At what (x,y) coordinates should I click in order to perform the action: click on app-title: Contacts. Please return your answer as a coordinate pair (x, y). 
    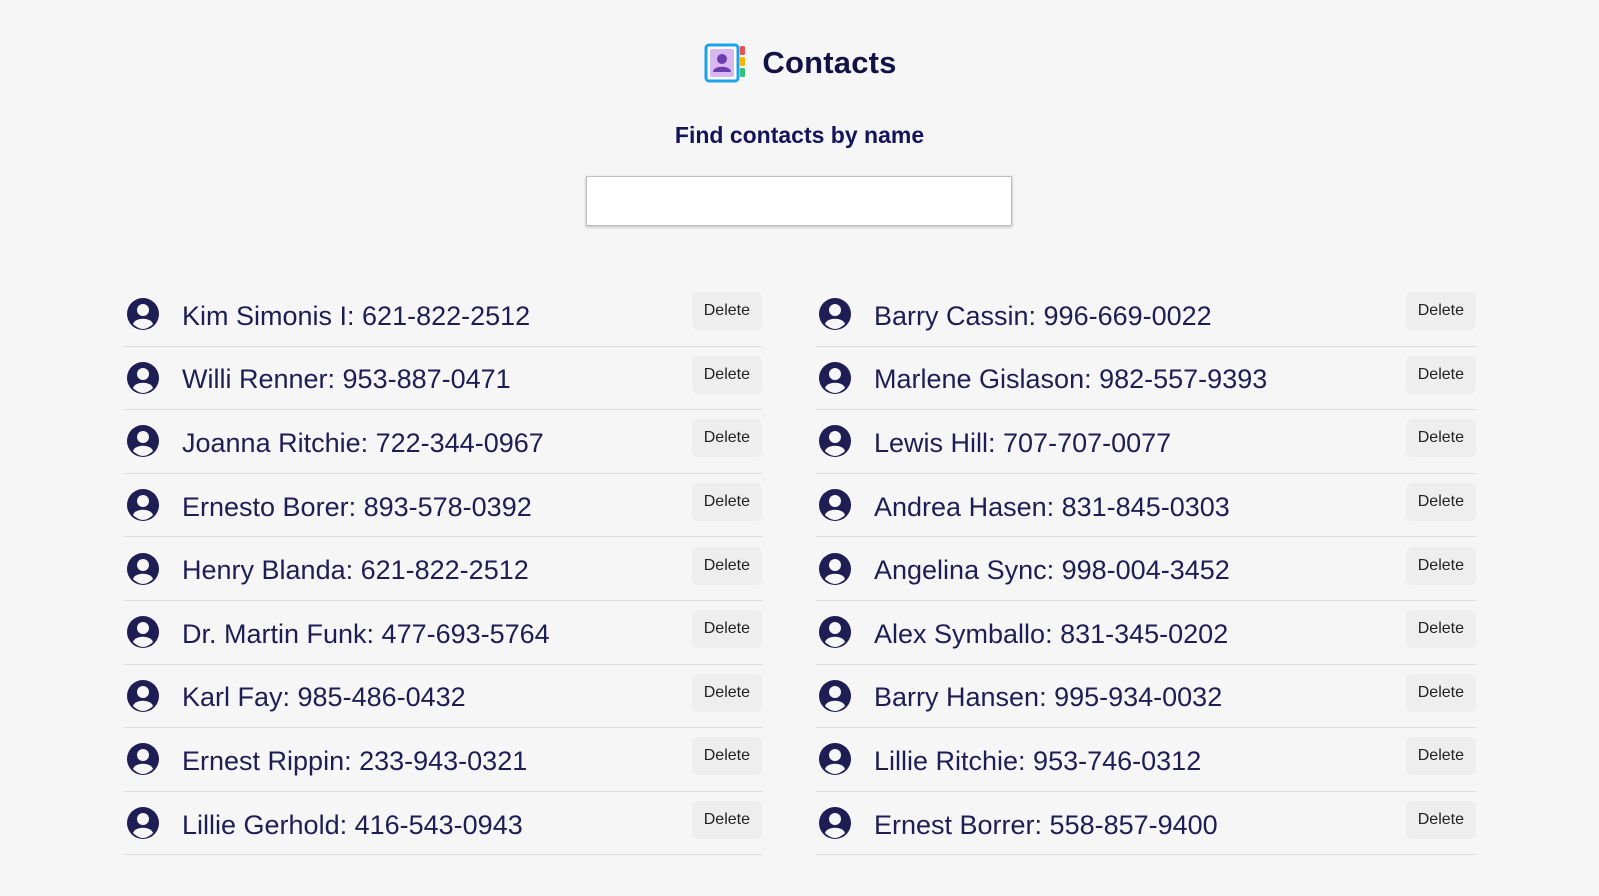
    Looking at the image, I should click on (829, 62).